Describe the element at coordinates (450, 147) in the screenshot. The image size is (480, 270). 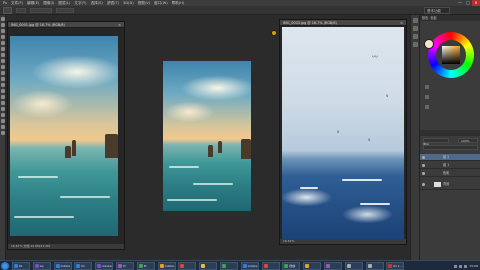
I see `layer-filter-bar` at that location.